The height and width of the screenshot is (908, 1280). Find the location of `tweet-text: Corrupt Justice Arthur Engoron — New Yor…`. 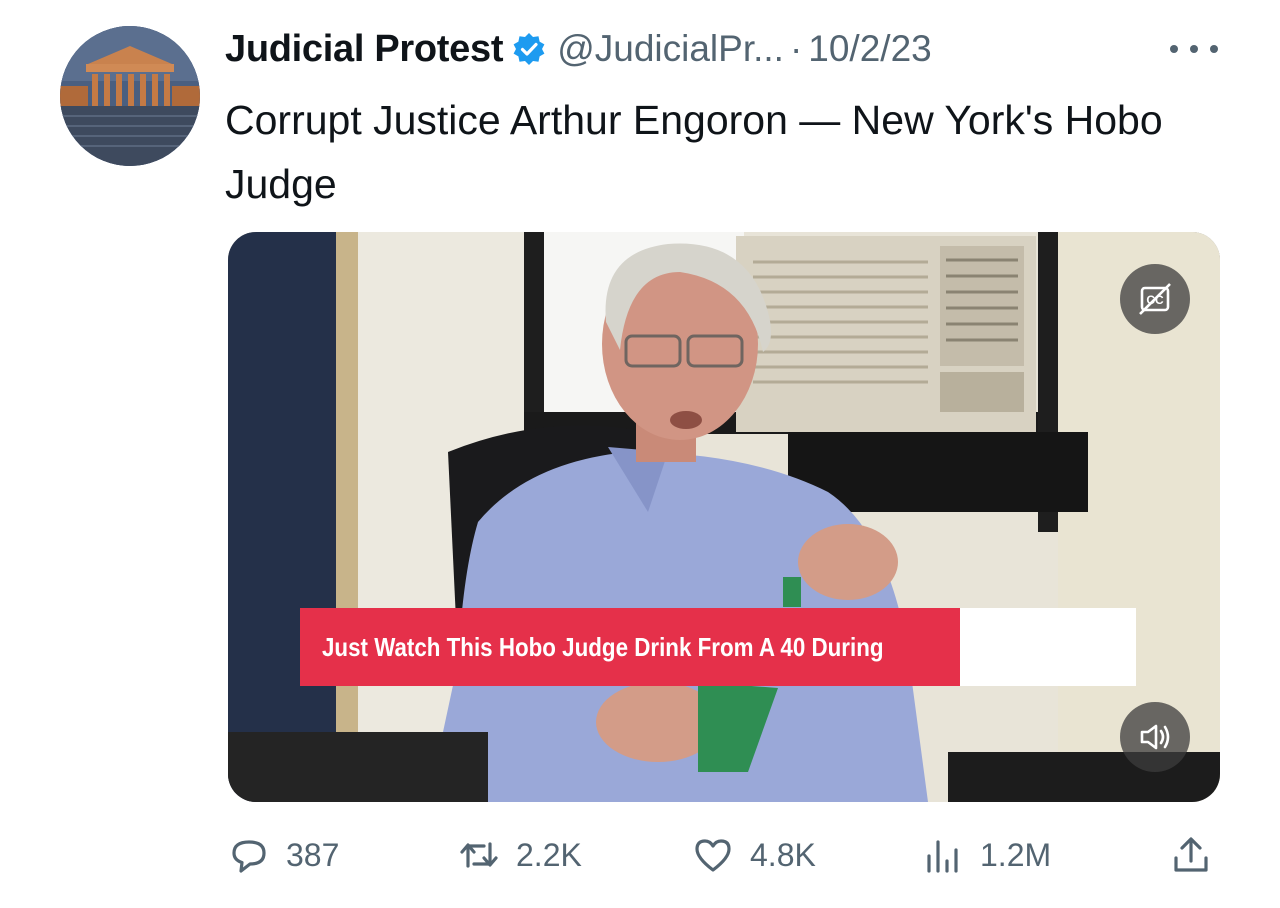

tweet-text: Corrupt Justice Arthur Engoron — New Yor… is located at coordinates (694, 152).